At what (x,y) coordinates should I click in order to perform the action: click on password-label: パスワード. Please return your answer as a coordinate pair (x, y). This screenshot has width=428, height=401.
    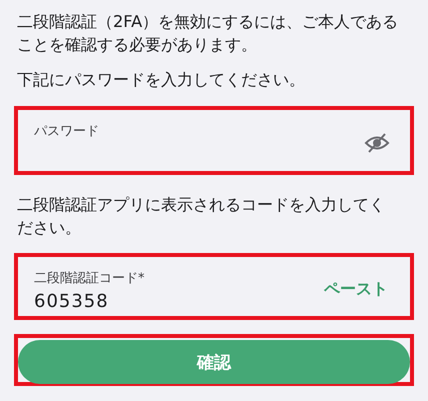
    Looking at the image, I should click on (66, 131).